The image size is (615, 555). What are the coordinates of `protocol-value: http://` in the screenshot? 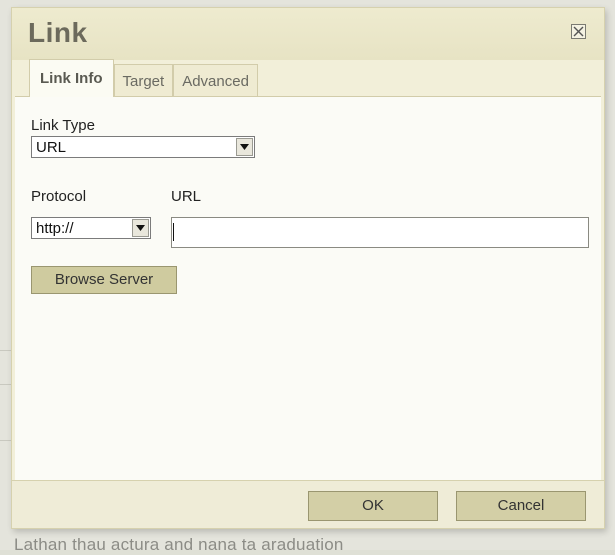 It's located at (55, 228).